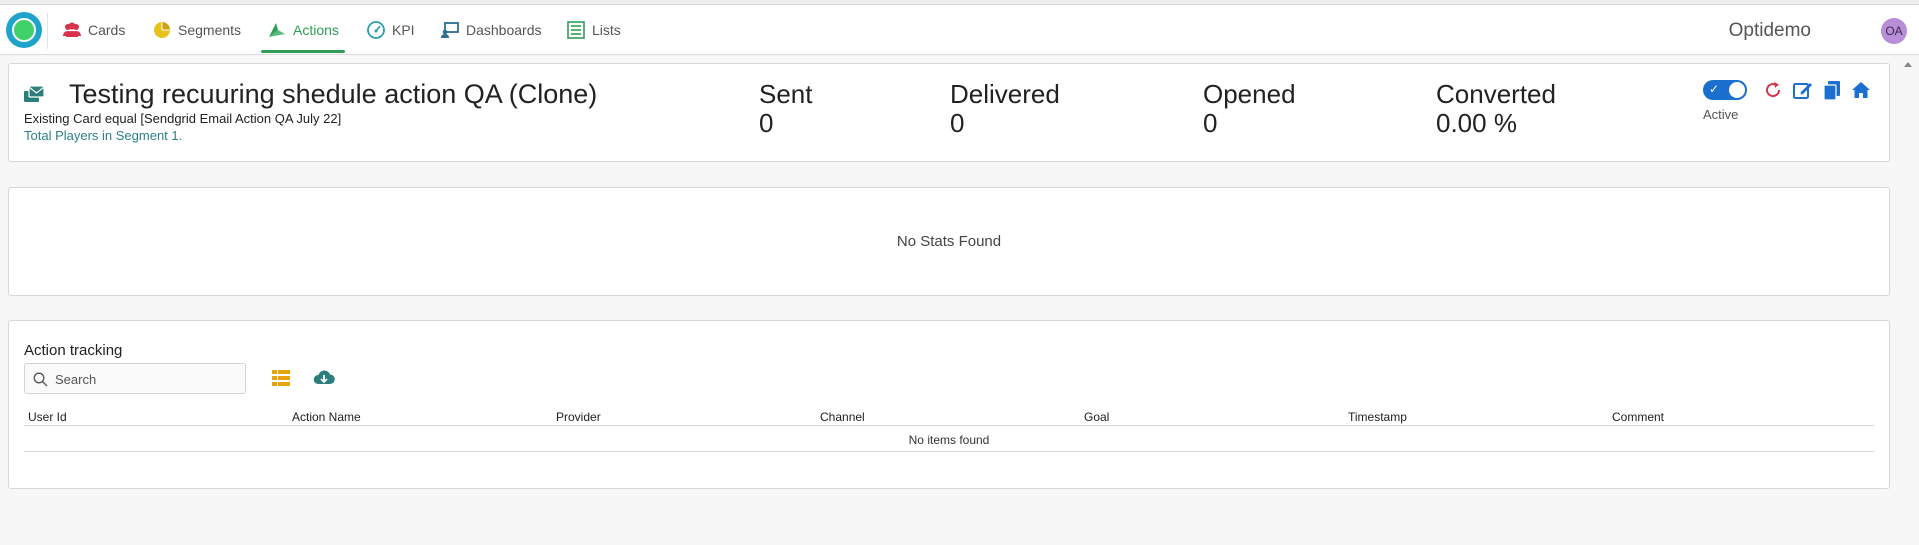 The width and height of the screenshot is (1919, 545). I want to click on users-icon, so click(72, 29).